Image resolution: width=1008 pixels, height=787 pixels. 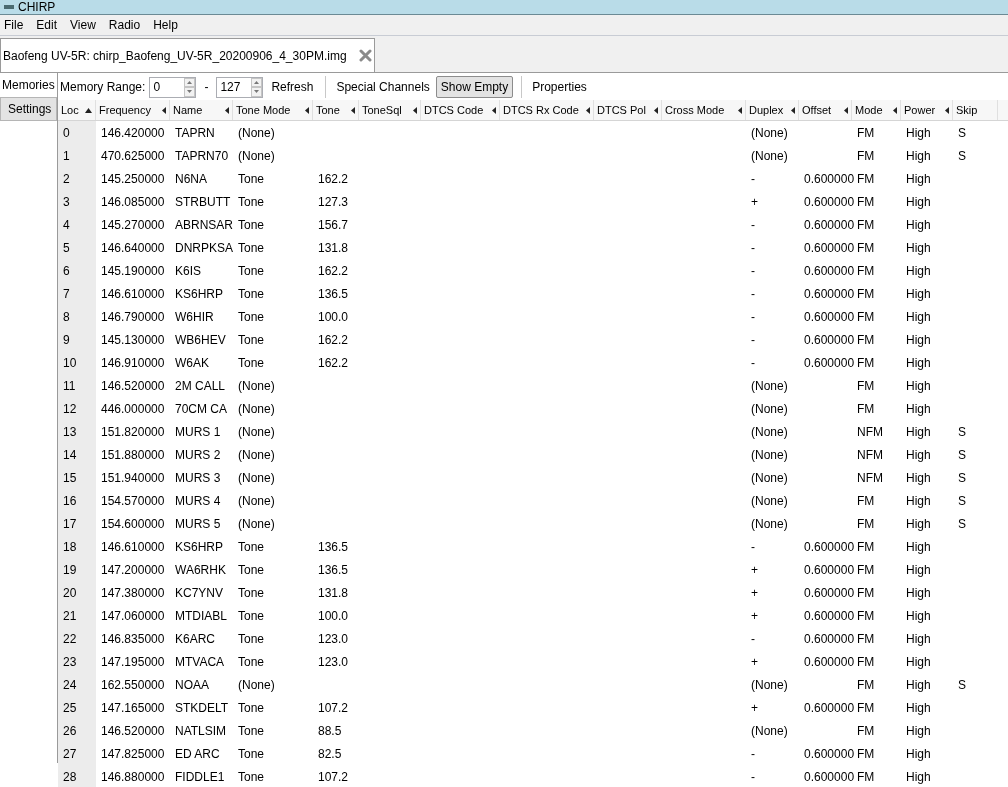 What do you see at coordinates (133, 777) in the screenshot?
I see `table-cell-text: 146.880000` at bounding box center [133, 777].